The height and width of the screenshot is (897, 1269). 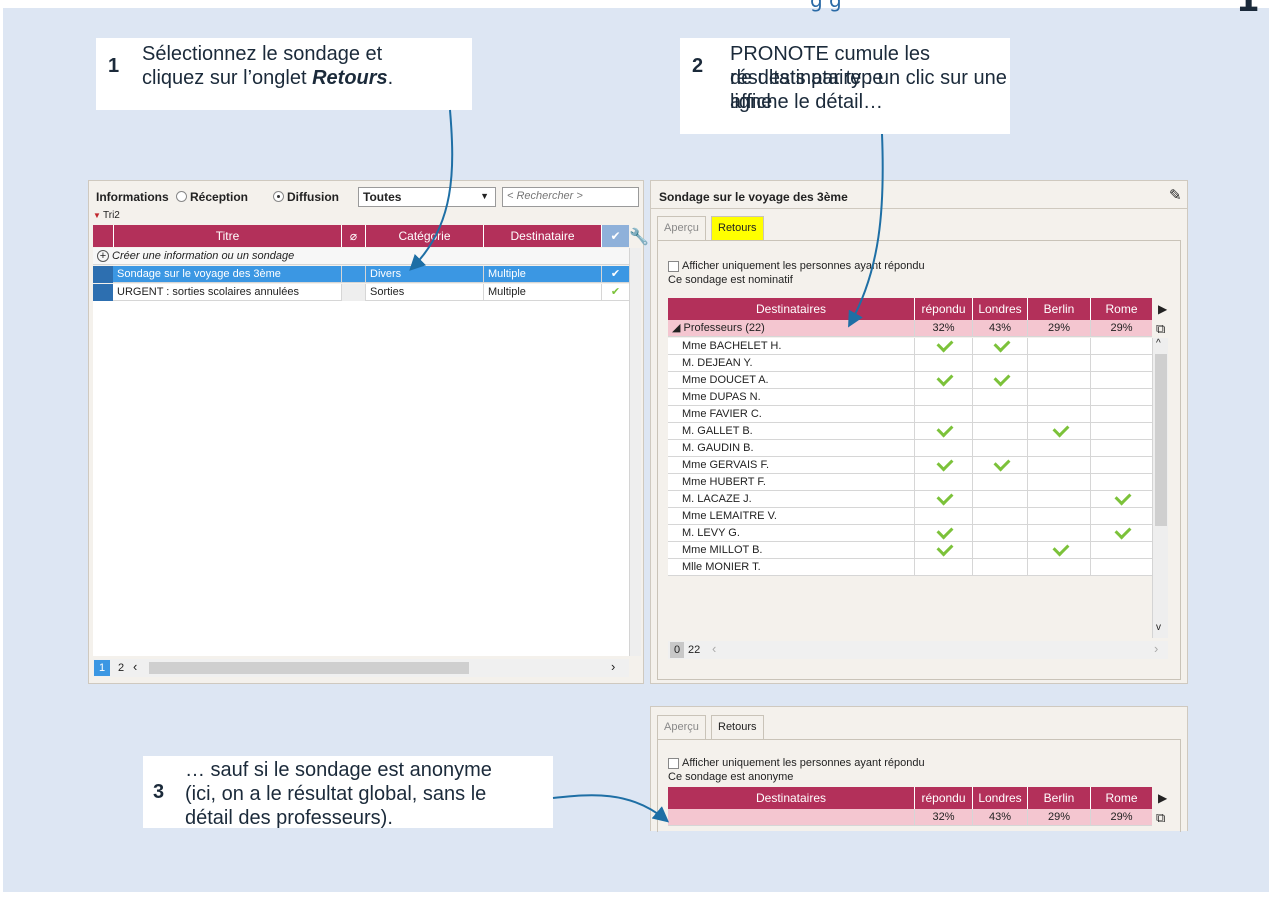 I want to click on page-22: 22, so click(x=694, y=650).